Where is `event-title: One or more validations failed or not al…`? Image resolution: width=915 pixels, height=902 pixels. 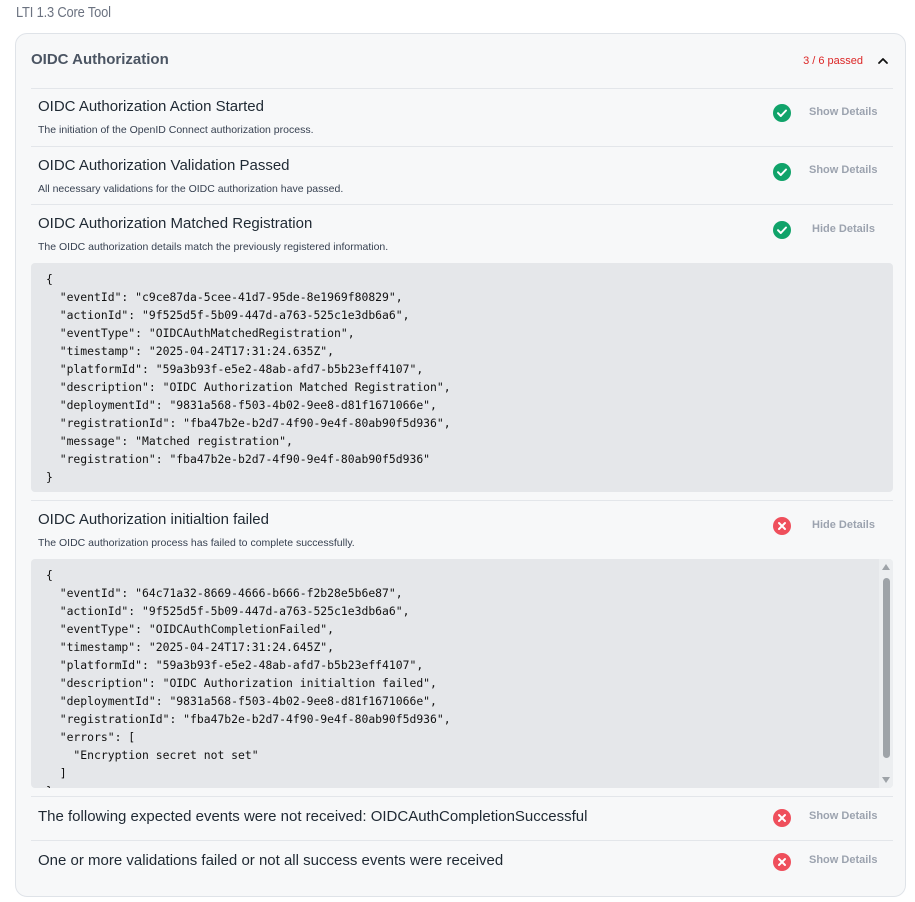
event-title: One or more validations failed or not al… is located at coordinates (271, 860).